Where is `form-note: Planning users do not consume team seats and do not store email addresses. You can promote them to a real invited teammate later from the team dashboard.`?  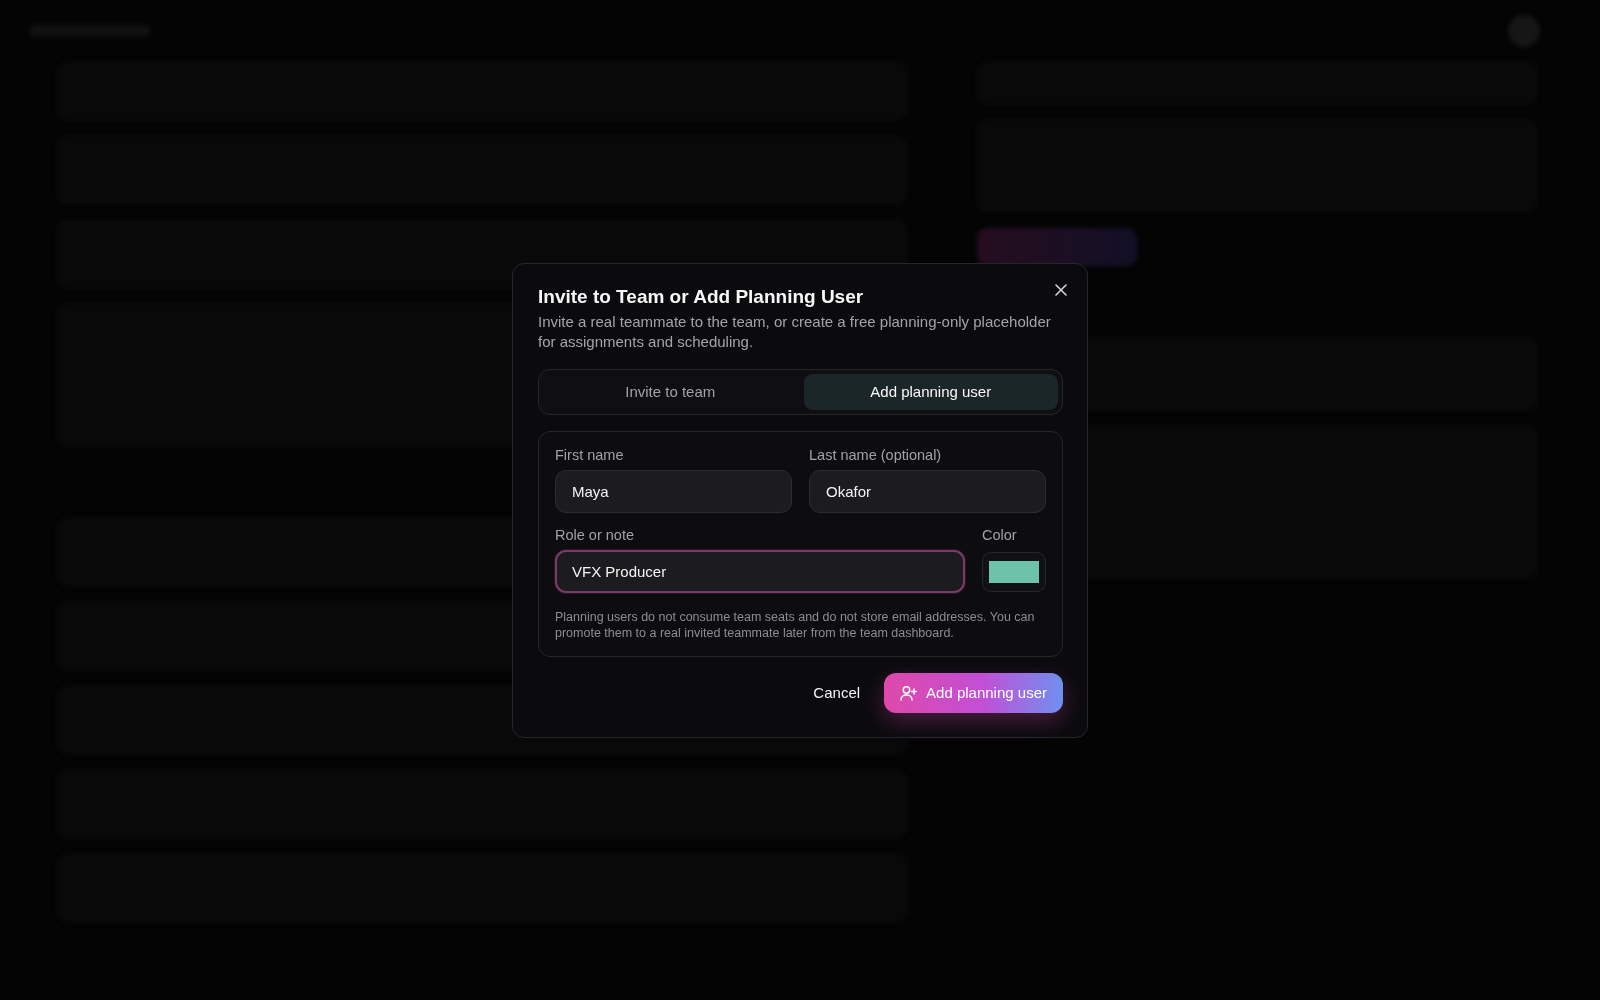
form-note: Planning users do not consume team seats and do not store email addresses. You can promote them to a real invited teammate later from the team dashboard. is located at coordinates (795, 624).